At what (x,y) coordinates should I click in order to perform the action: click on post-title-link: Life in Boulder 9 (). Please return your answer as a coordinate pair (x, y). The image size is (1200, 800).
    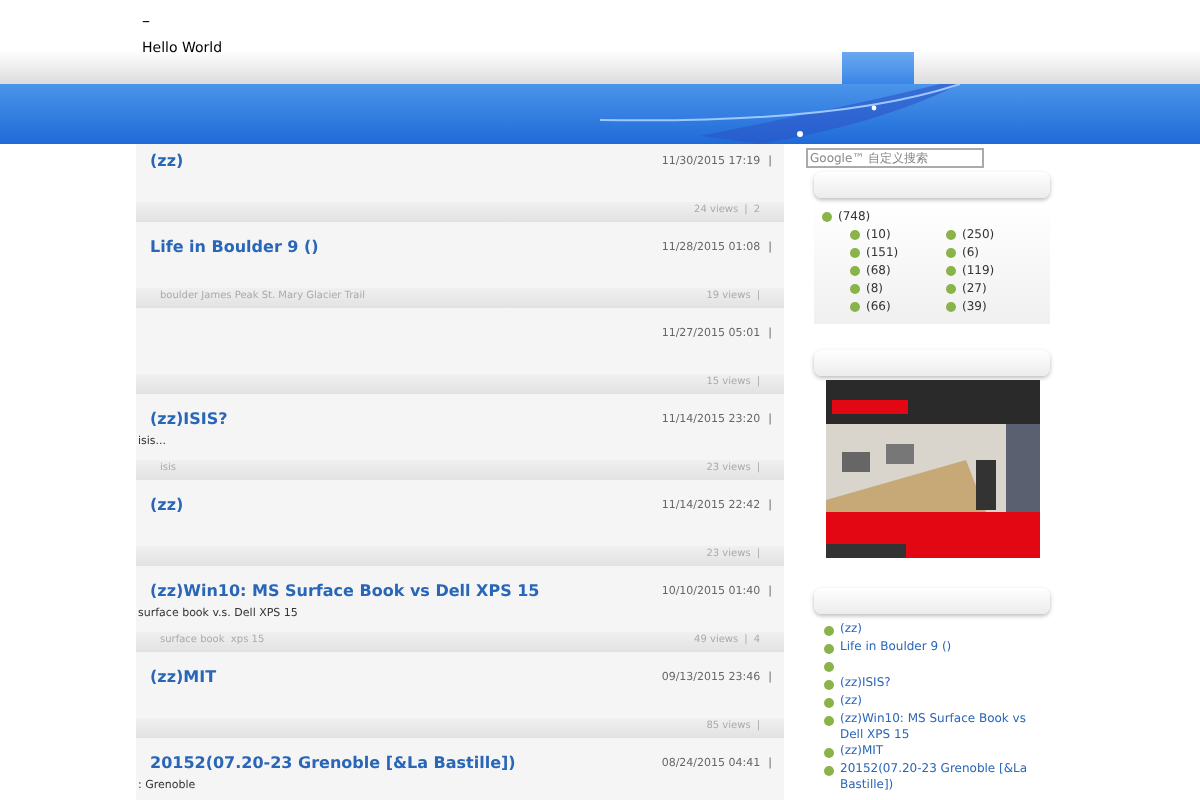
    Looking at the image, I should click on (234, 248).